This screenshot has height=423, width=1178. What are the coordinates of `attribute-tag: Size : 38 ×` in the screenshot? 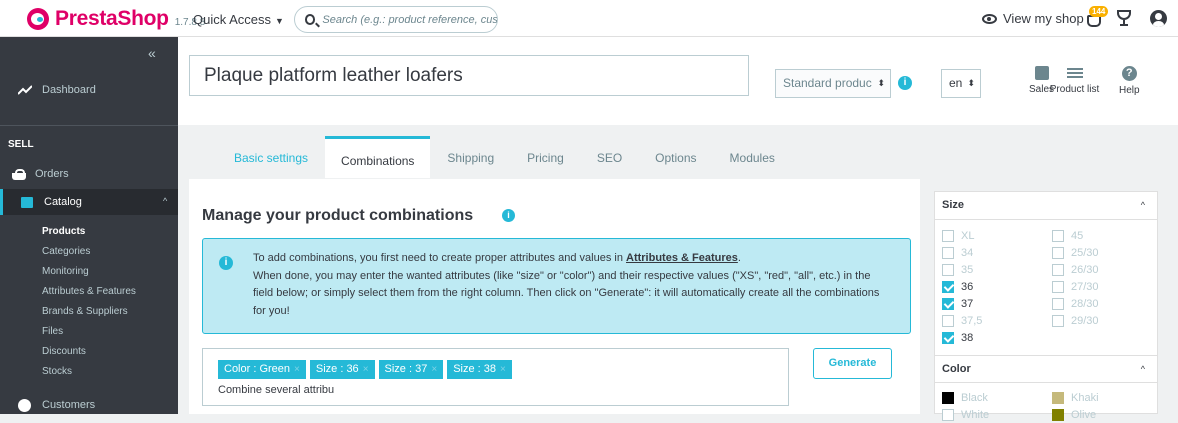 It's located at (479, 369).